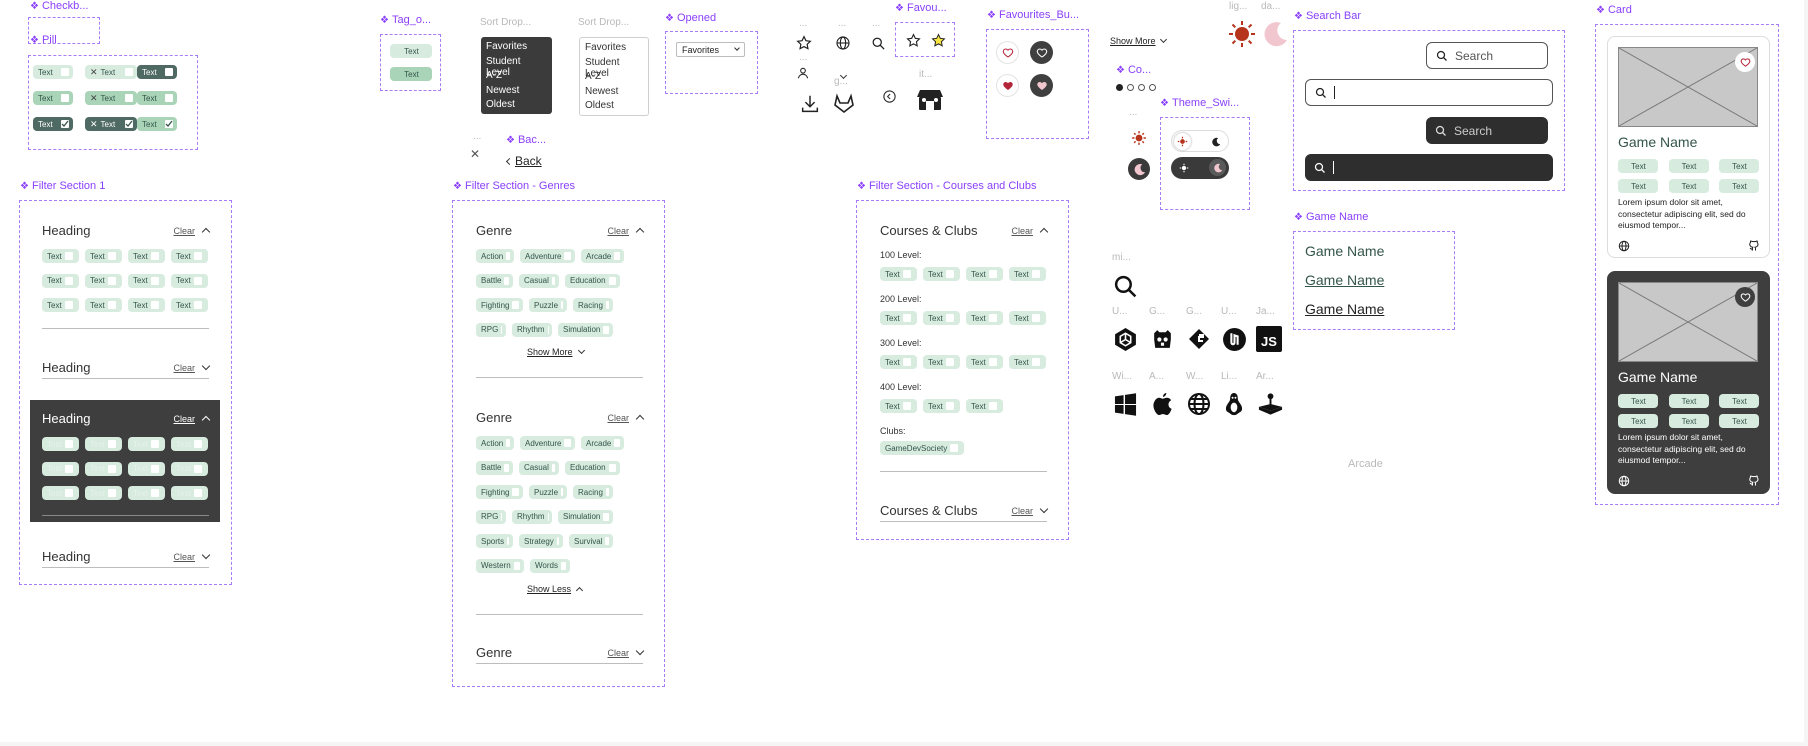 The image size is (1808, 746). What do you see at coordinates (491, 329) in the screenshot?
I see `genre-pill: RPG` at bounding box center [491, 329].